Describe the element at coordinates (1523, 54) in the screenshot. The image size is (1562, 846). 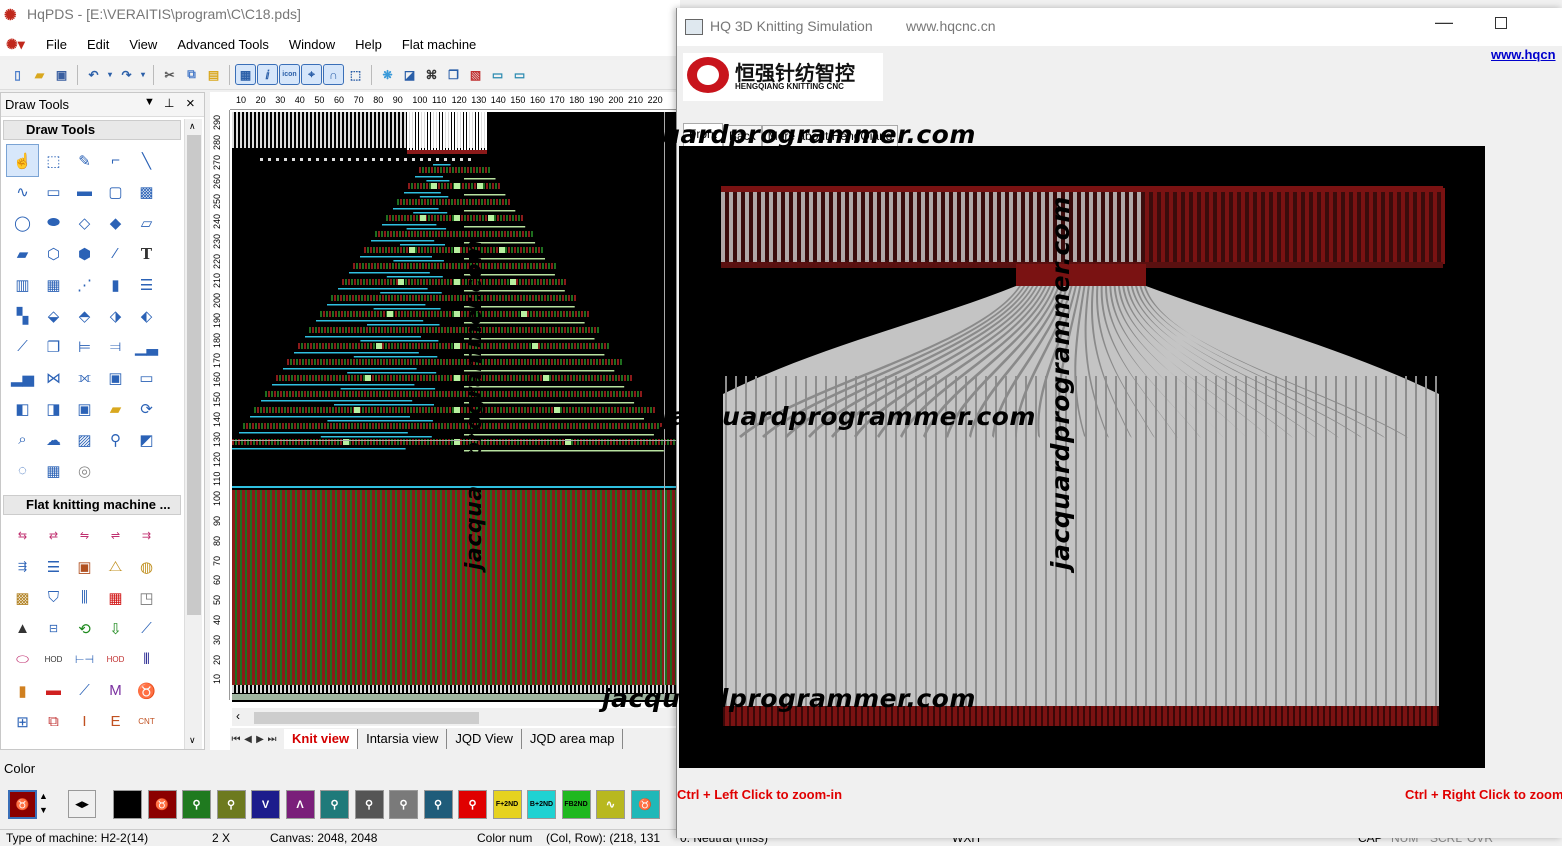
I see `website-link: www.hqcn` at that location.